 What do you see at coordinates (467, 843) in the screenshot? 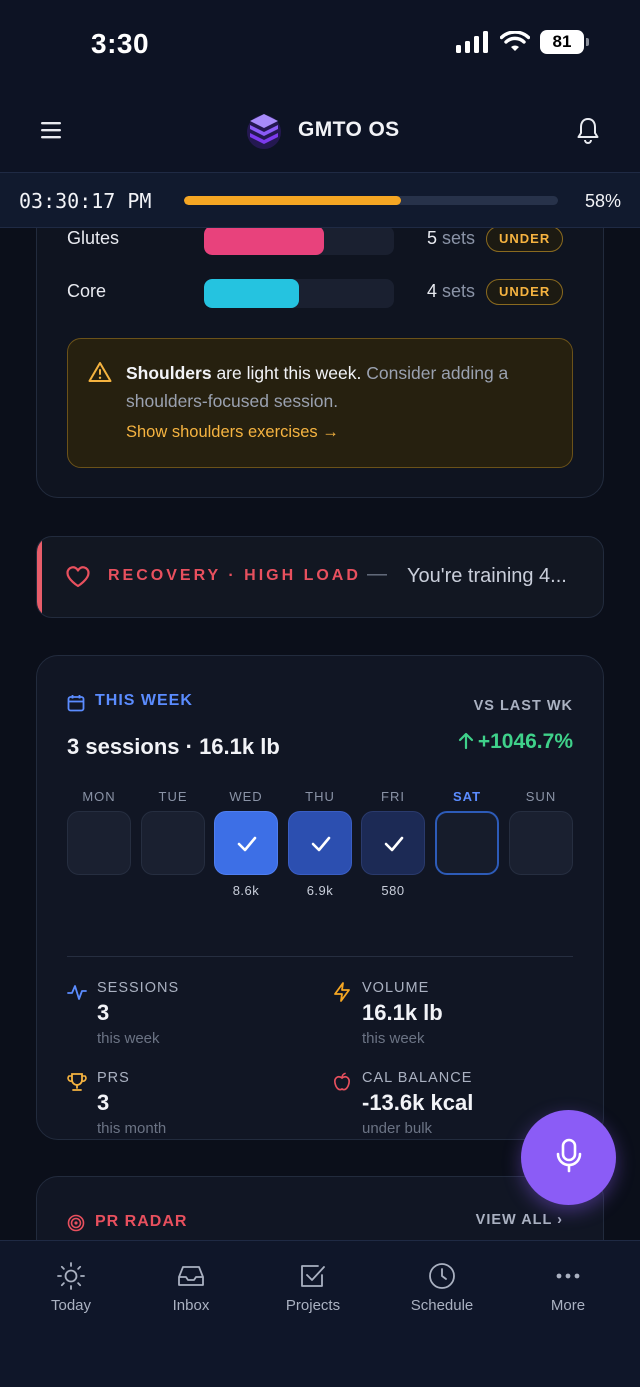
I see `day-box-today` at bounding box center [467, 843].